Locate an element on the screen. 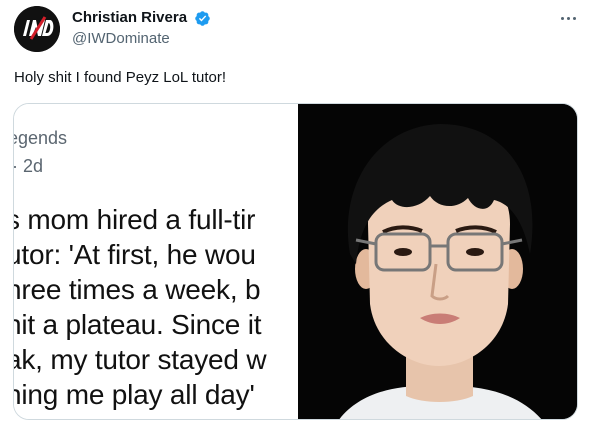 Image resolution: width=592 pixels, height=436 pixels. avatar-logo-icon is located at coordinates (37, 29).